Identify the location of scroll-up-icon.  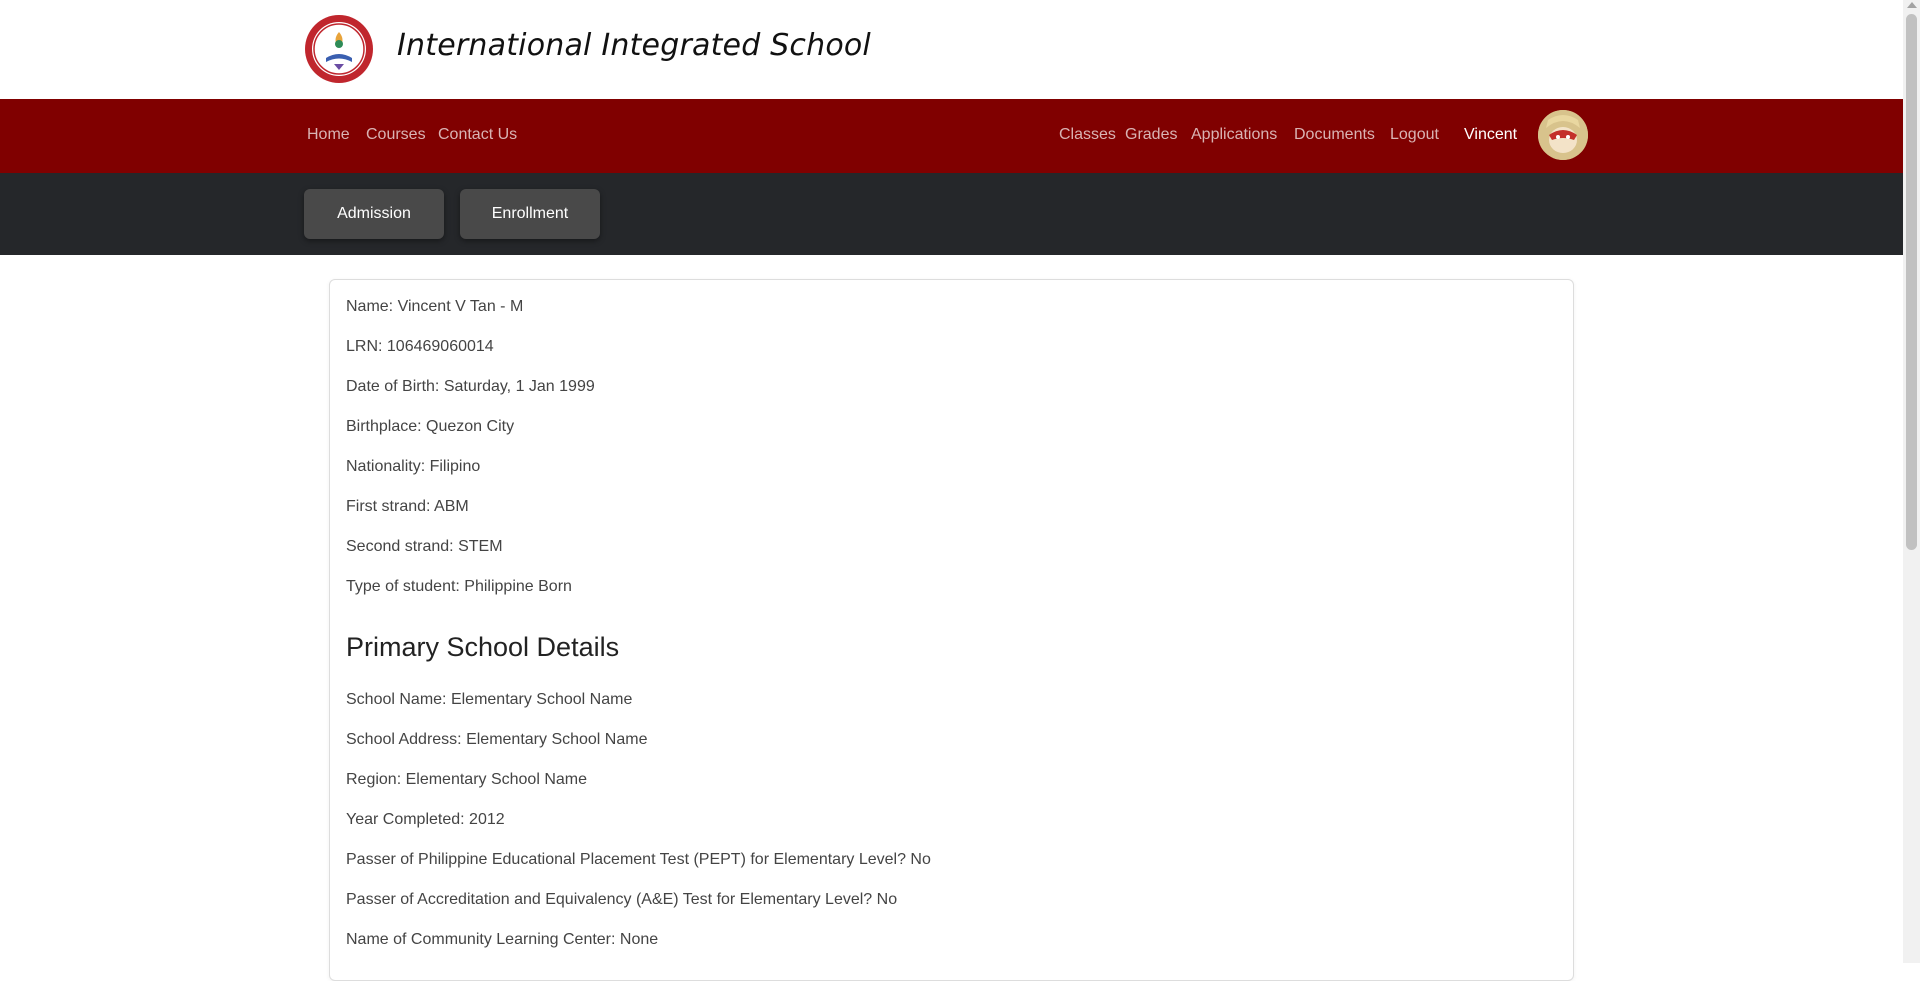
(1912, 5).